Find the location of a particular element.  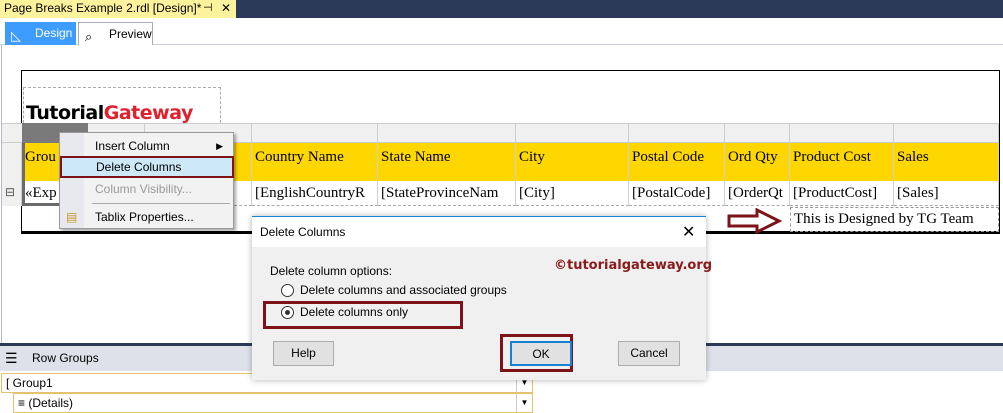

submenu-arrow-icon: ▶ is located at coordinates (219, 146).